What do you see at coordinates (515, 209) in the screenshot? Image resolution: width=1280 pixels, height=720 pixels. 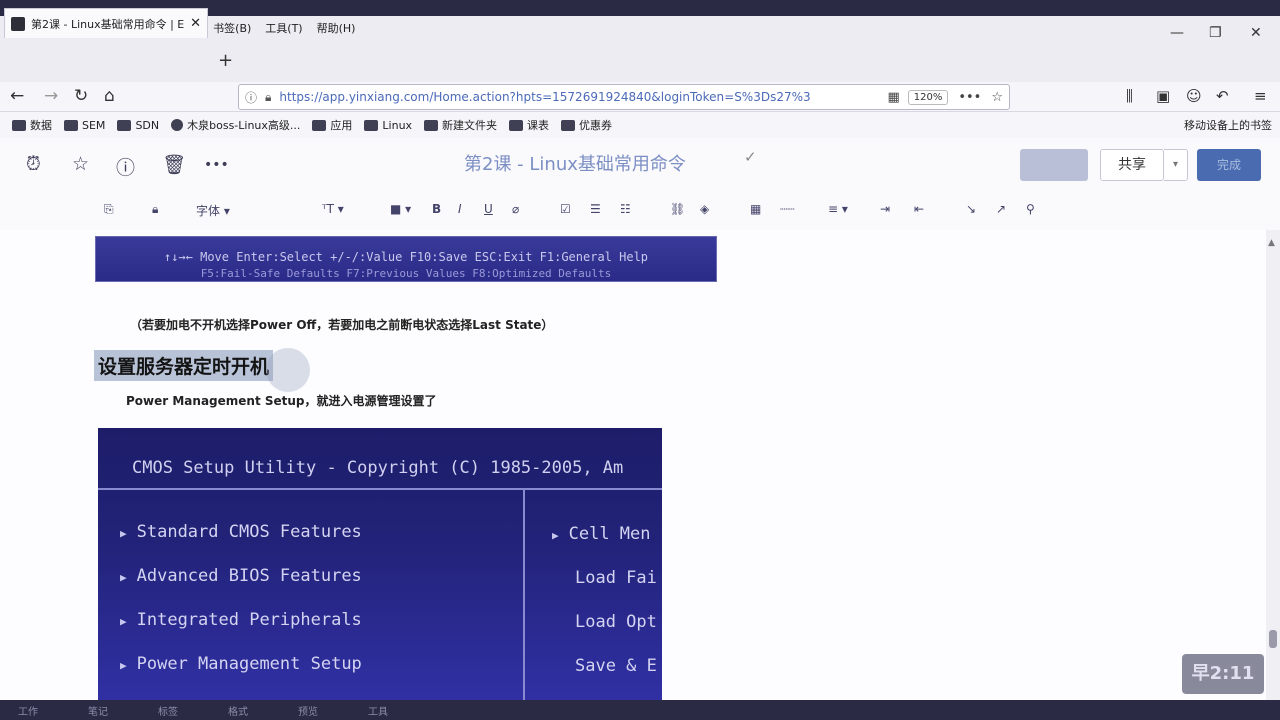 I see `highlight-icon: ⌀` at bounding box center [515, 209].